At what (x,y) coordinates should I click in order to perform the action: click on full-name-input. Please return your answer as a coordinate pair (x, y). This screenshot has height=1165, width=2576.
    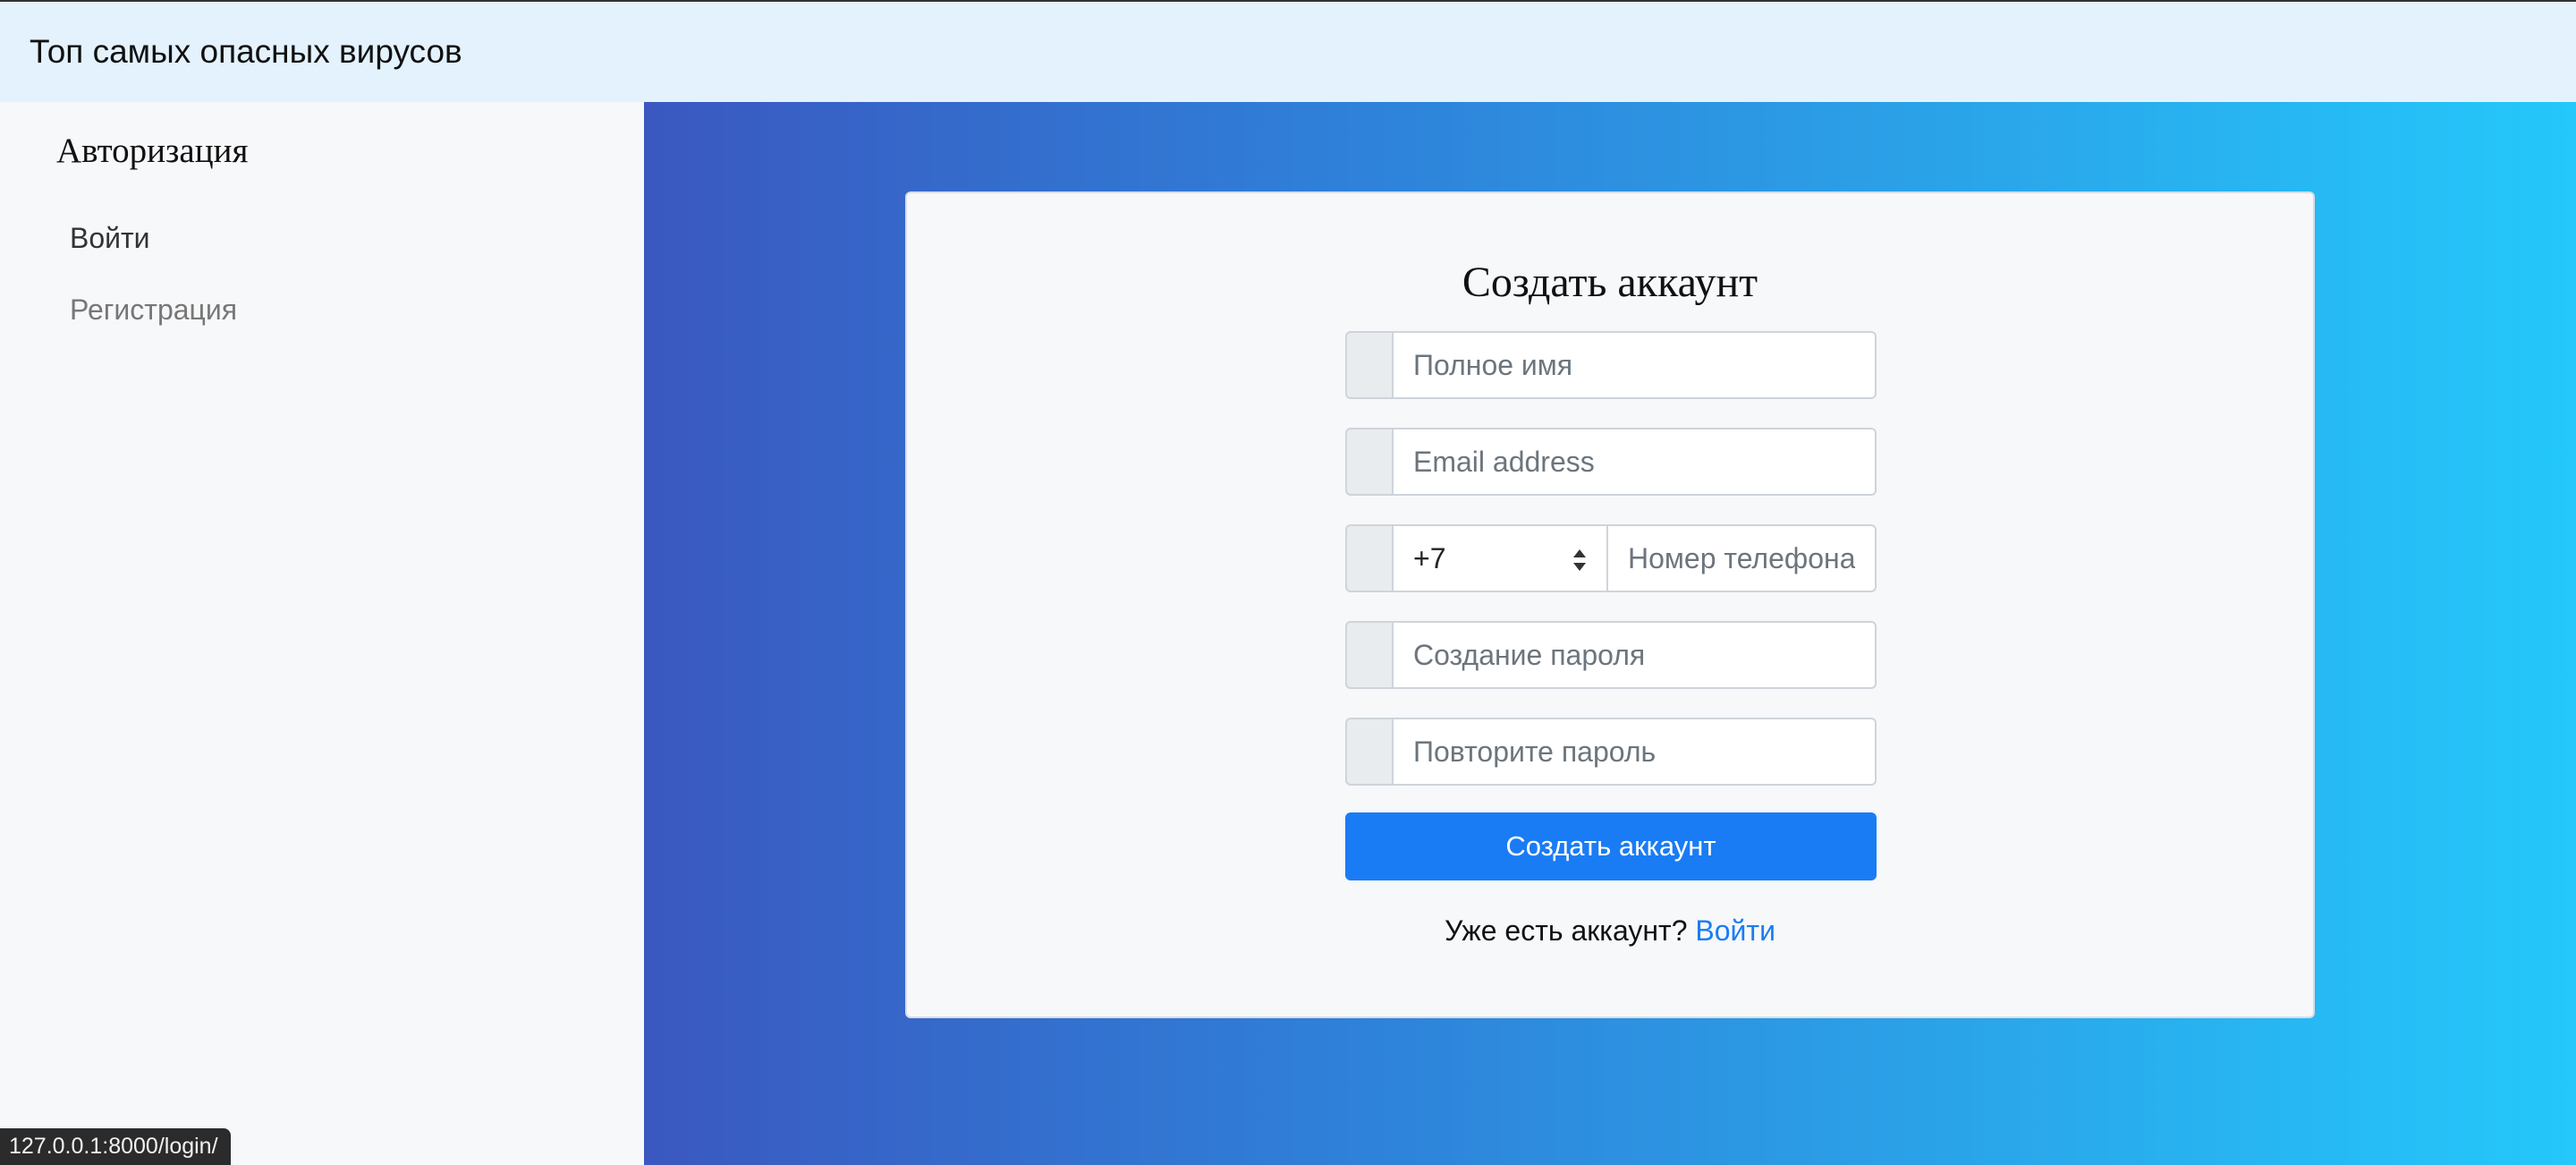
    Looking at the image, I should click on (1634, 365).